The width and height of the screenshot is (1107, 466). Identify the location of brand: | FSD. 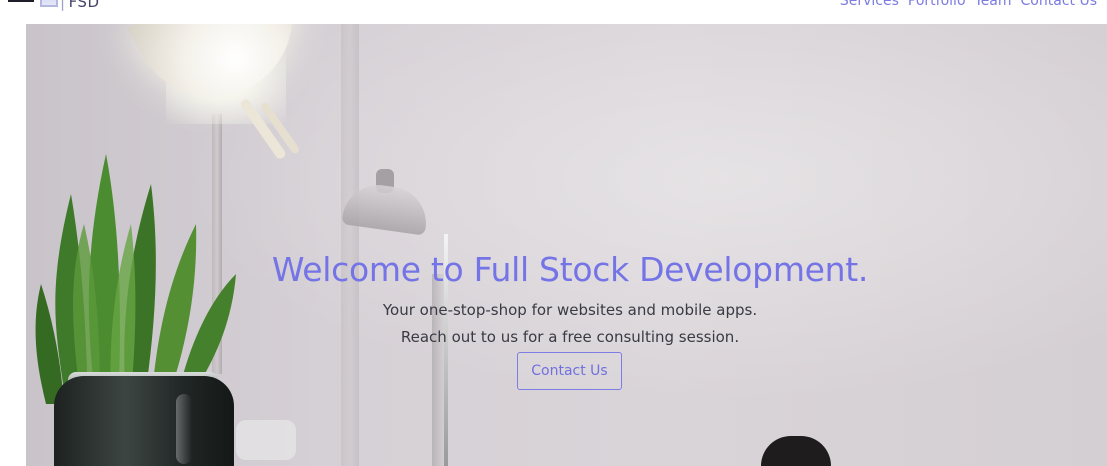
(54, 5).